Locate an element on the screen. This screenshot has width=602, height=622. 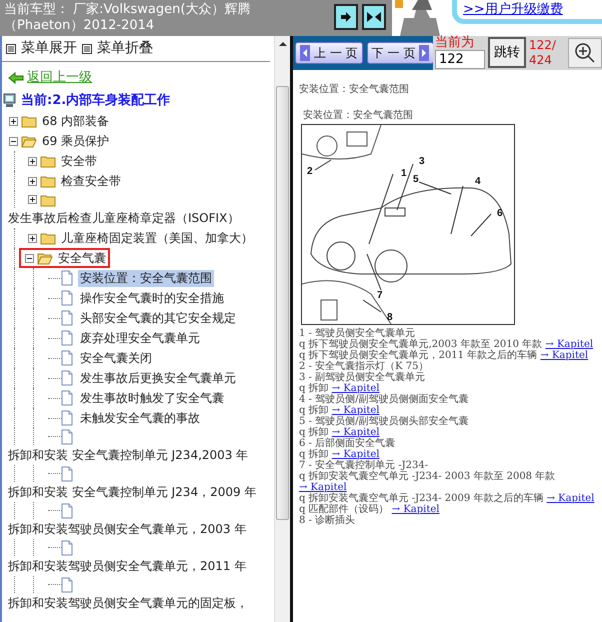
tree-page-item: 安全气囊关闭 is located at coordinates (116, 358).